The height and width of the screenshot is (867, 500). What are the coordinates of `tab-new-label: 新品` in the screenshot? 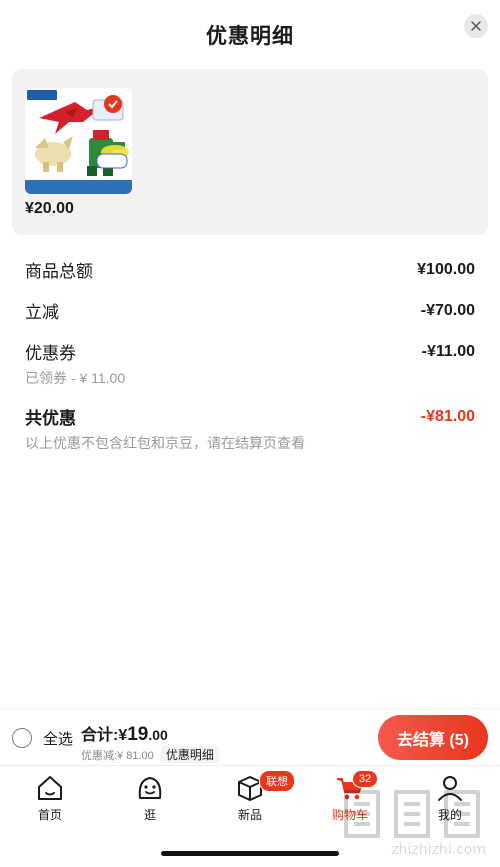 It's located at (249, 815).